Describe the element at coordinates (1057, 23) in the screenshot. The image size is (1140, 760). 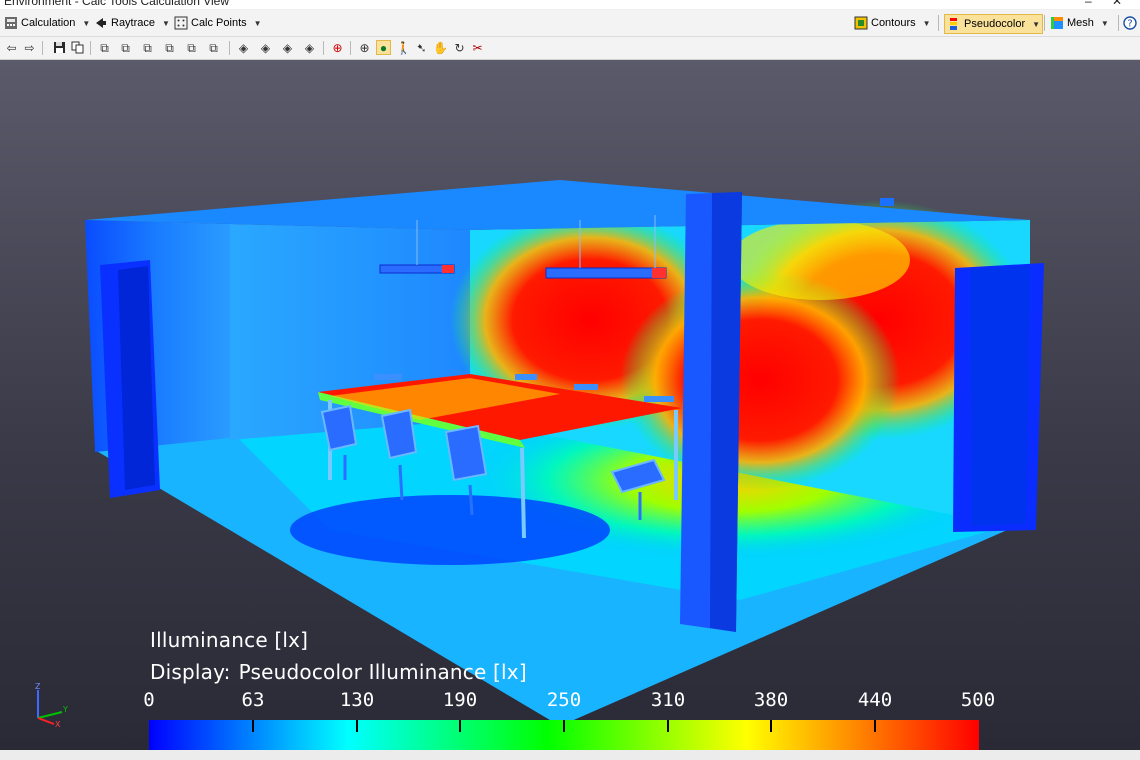
I see `mesh-icon` at that location.